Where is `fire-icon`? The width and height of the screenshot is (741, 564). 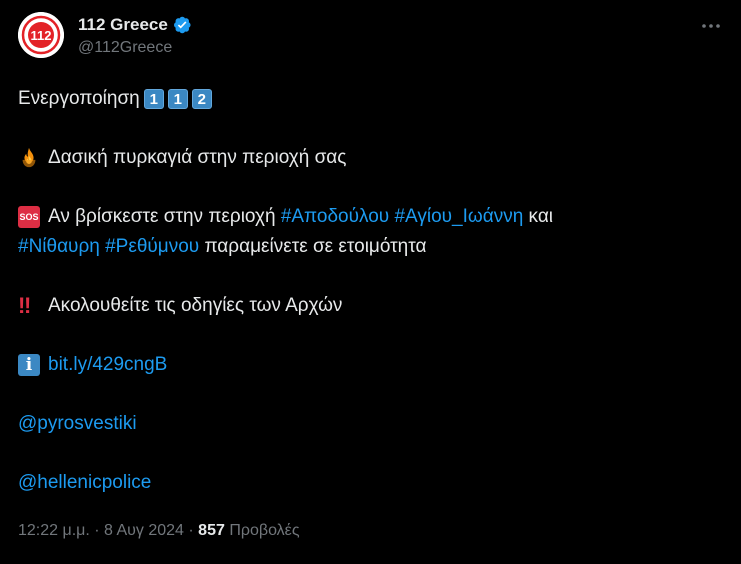
fire-icon is located at coordinates (29, 157).